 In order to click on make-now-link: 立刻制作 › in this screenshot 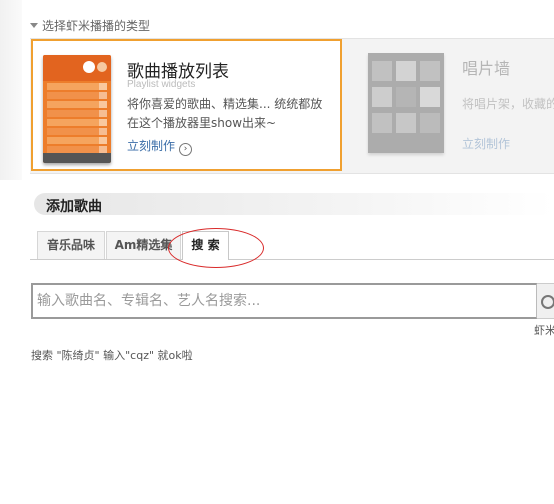, I will do `click(160, 146)`.